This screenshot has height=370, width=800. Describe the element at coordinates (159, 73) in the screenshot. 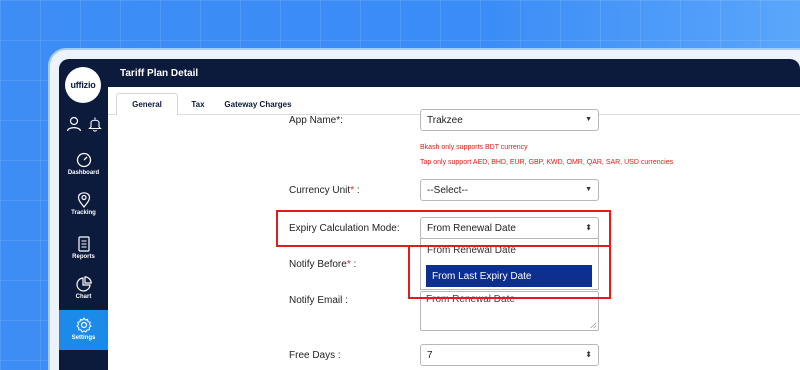

I see `page-title: Tariff Plan Detail` at that location.